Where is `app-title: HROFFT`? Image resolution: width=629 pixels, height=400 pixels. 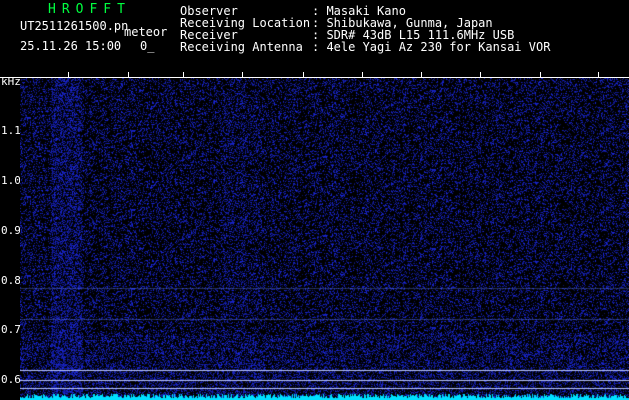
app-title: HROFFT is located at coordinates (89, 9).